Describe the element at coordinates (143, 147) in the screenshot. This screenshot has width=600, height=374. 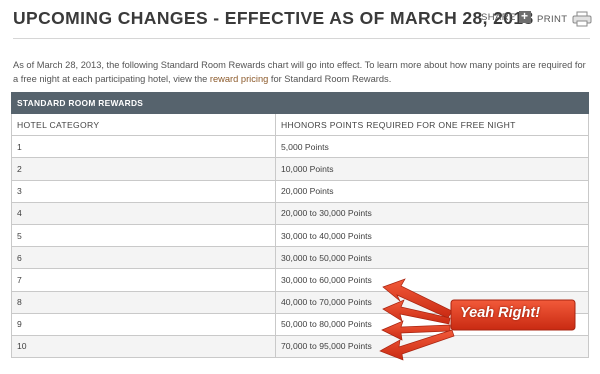
I see `hotel-category-cell: 1` at that location.